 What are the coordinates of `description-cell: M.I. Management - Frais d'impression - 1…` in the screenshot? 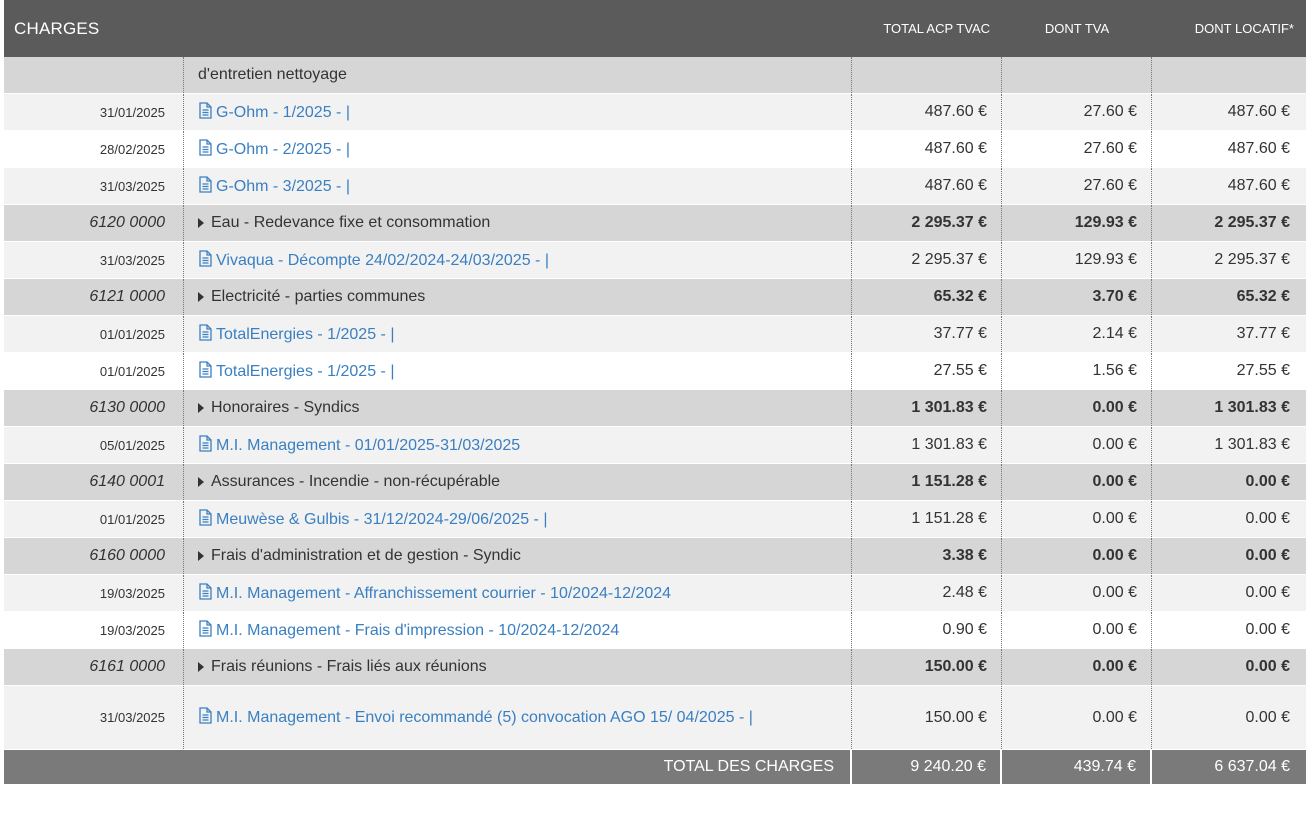 It's located at (518, 630).